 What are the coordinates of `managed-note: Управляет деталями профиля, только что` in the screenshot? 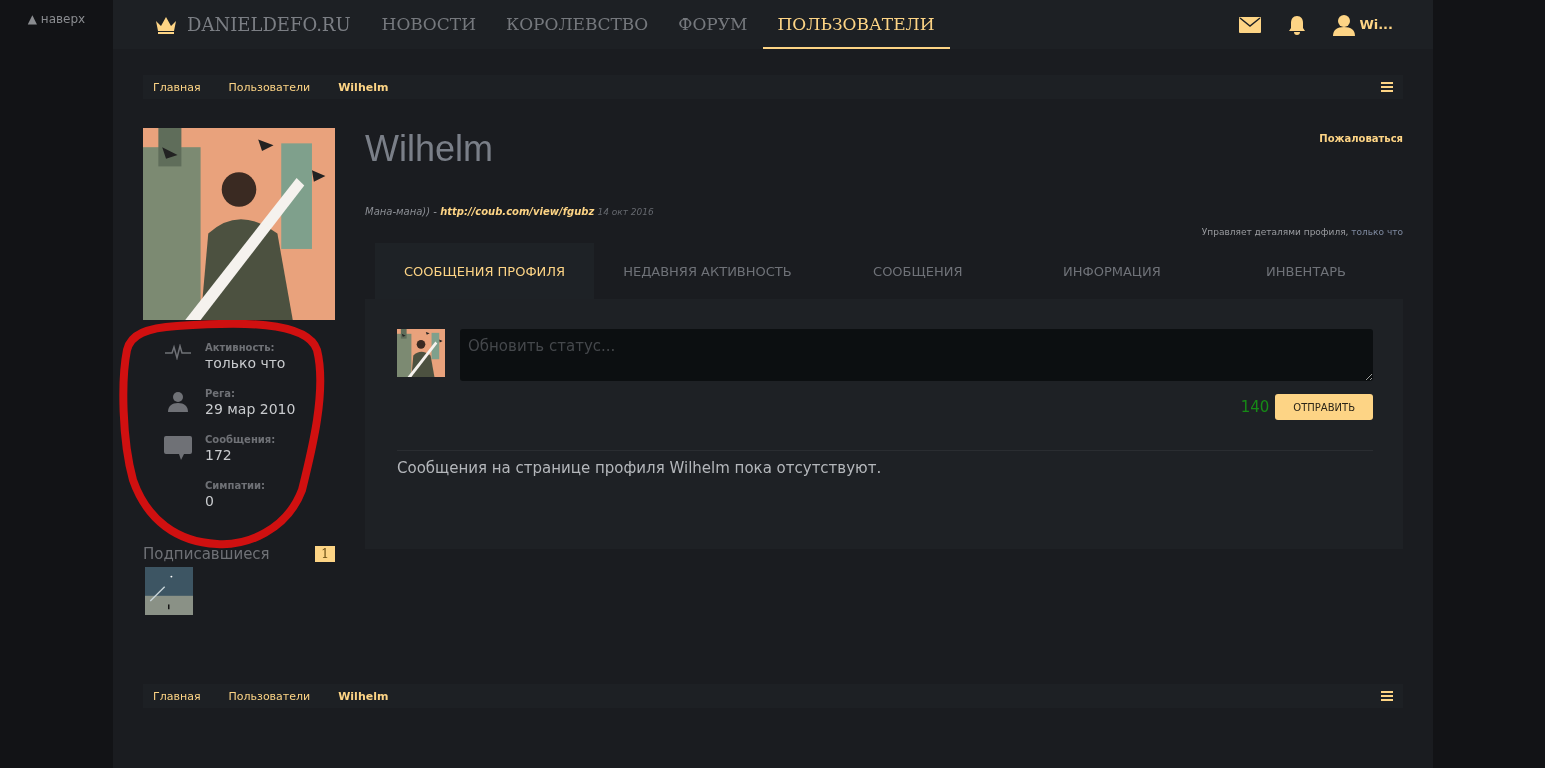 It's located at (1302, 232).